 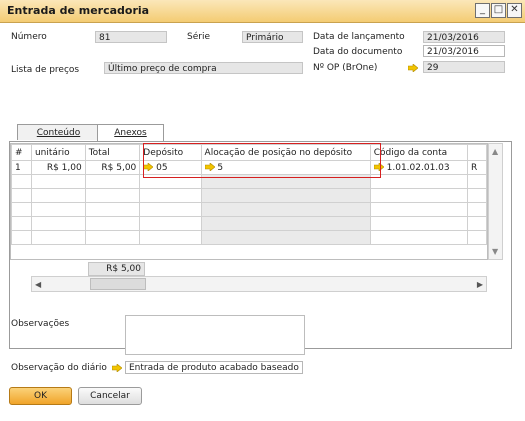 I want to click on row-r: R, so click(x=477, y=167).